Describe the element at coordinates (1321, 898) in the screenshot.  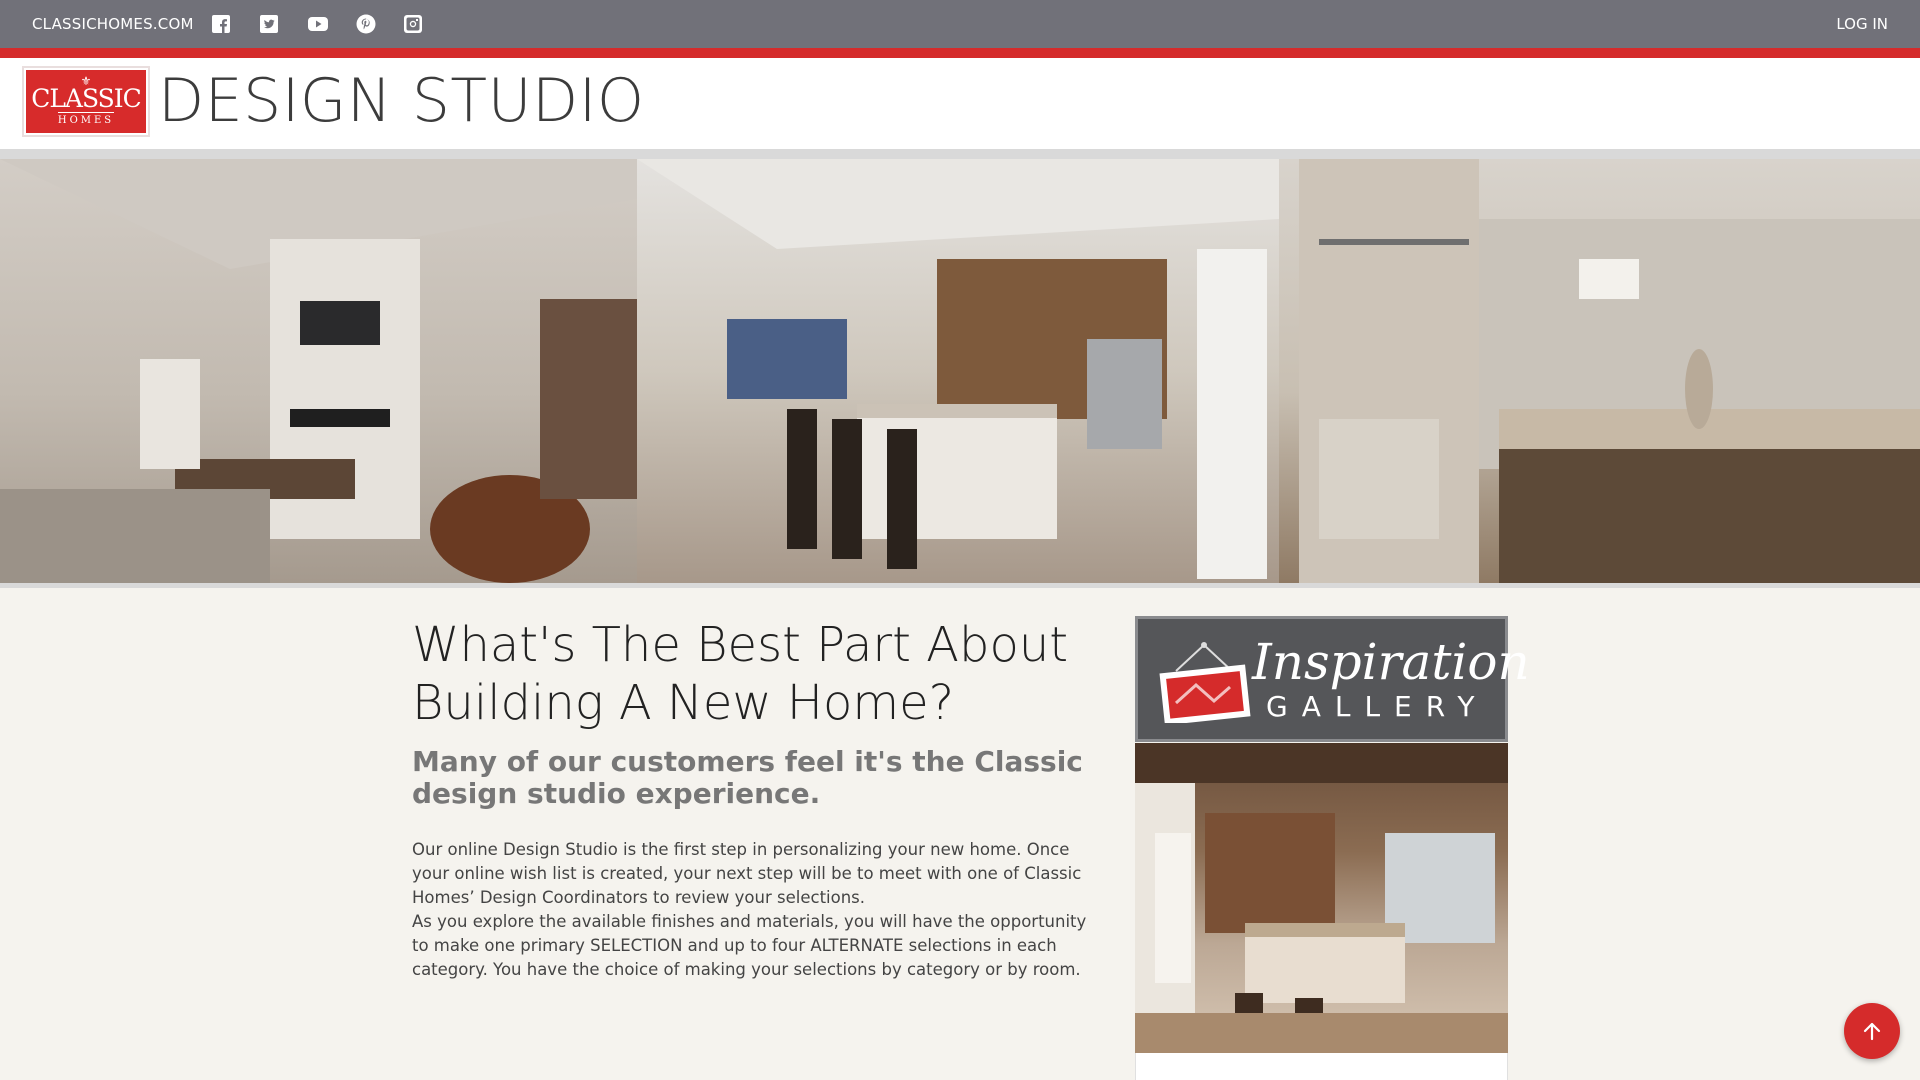
I see `inspiration-gallery-photo` at that location.